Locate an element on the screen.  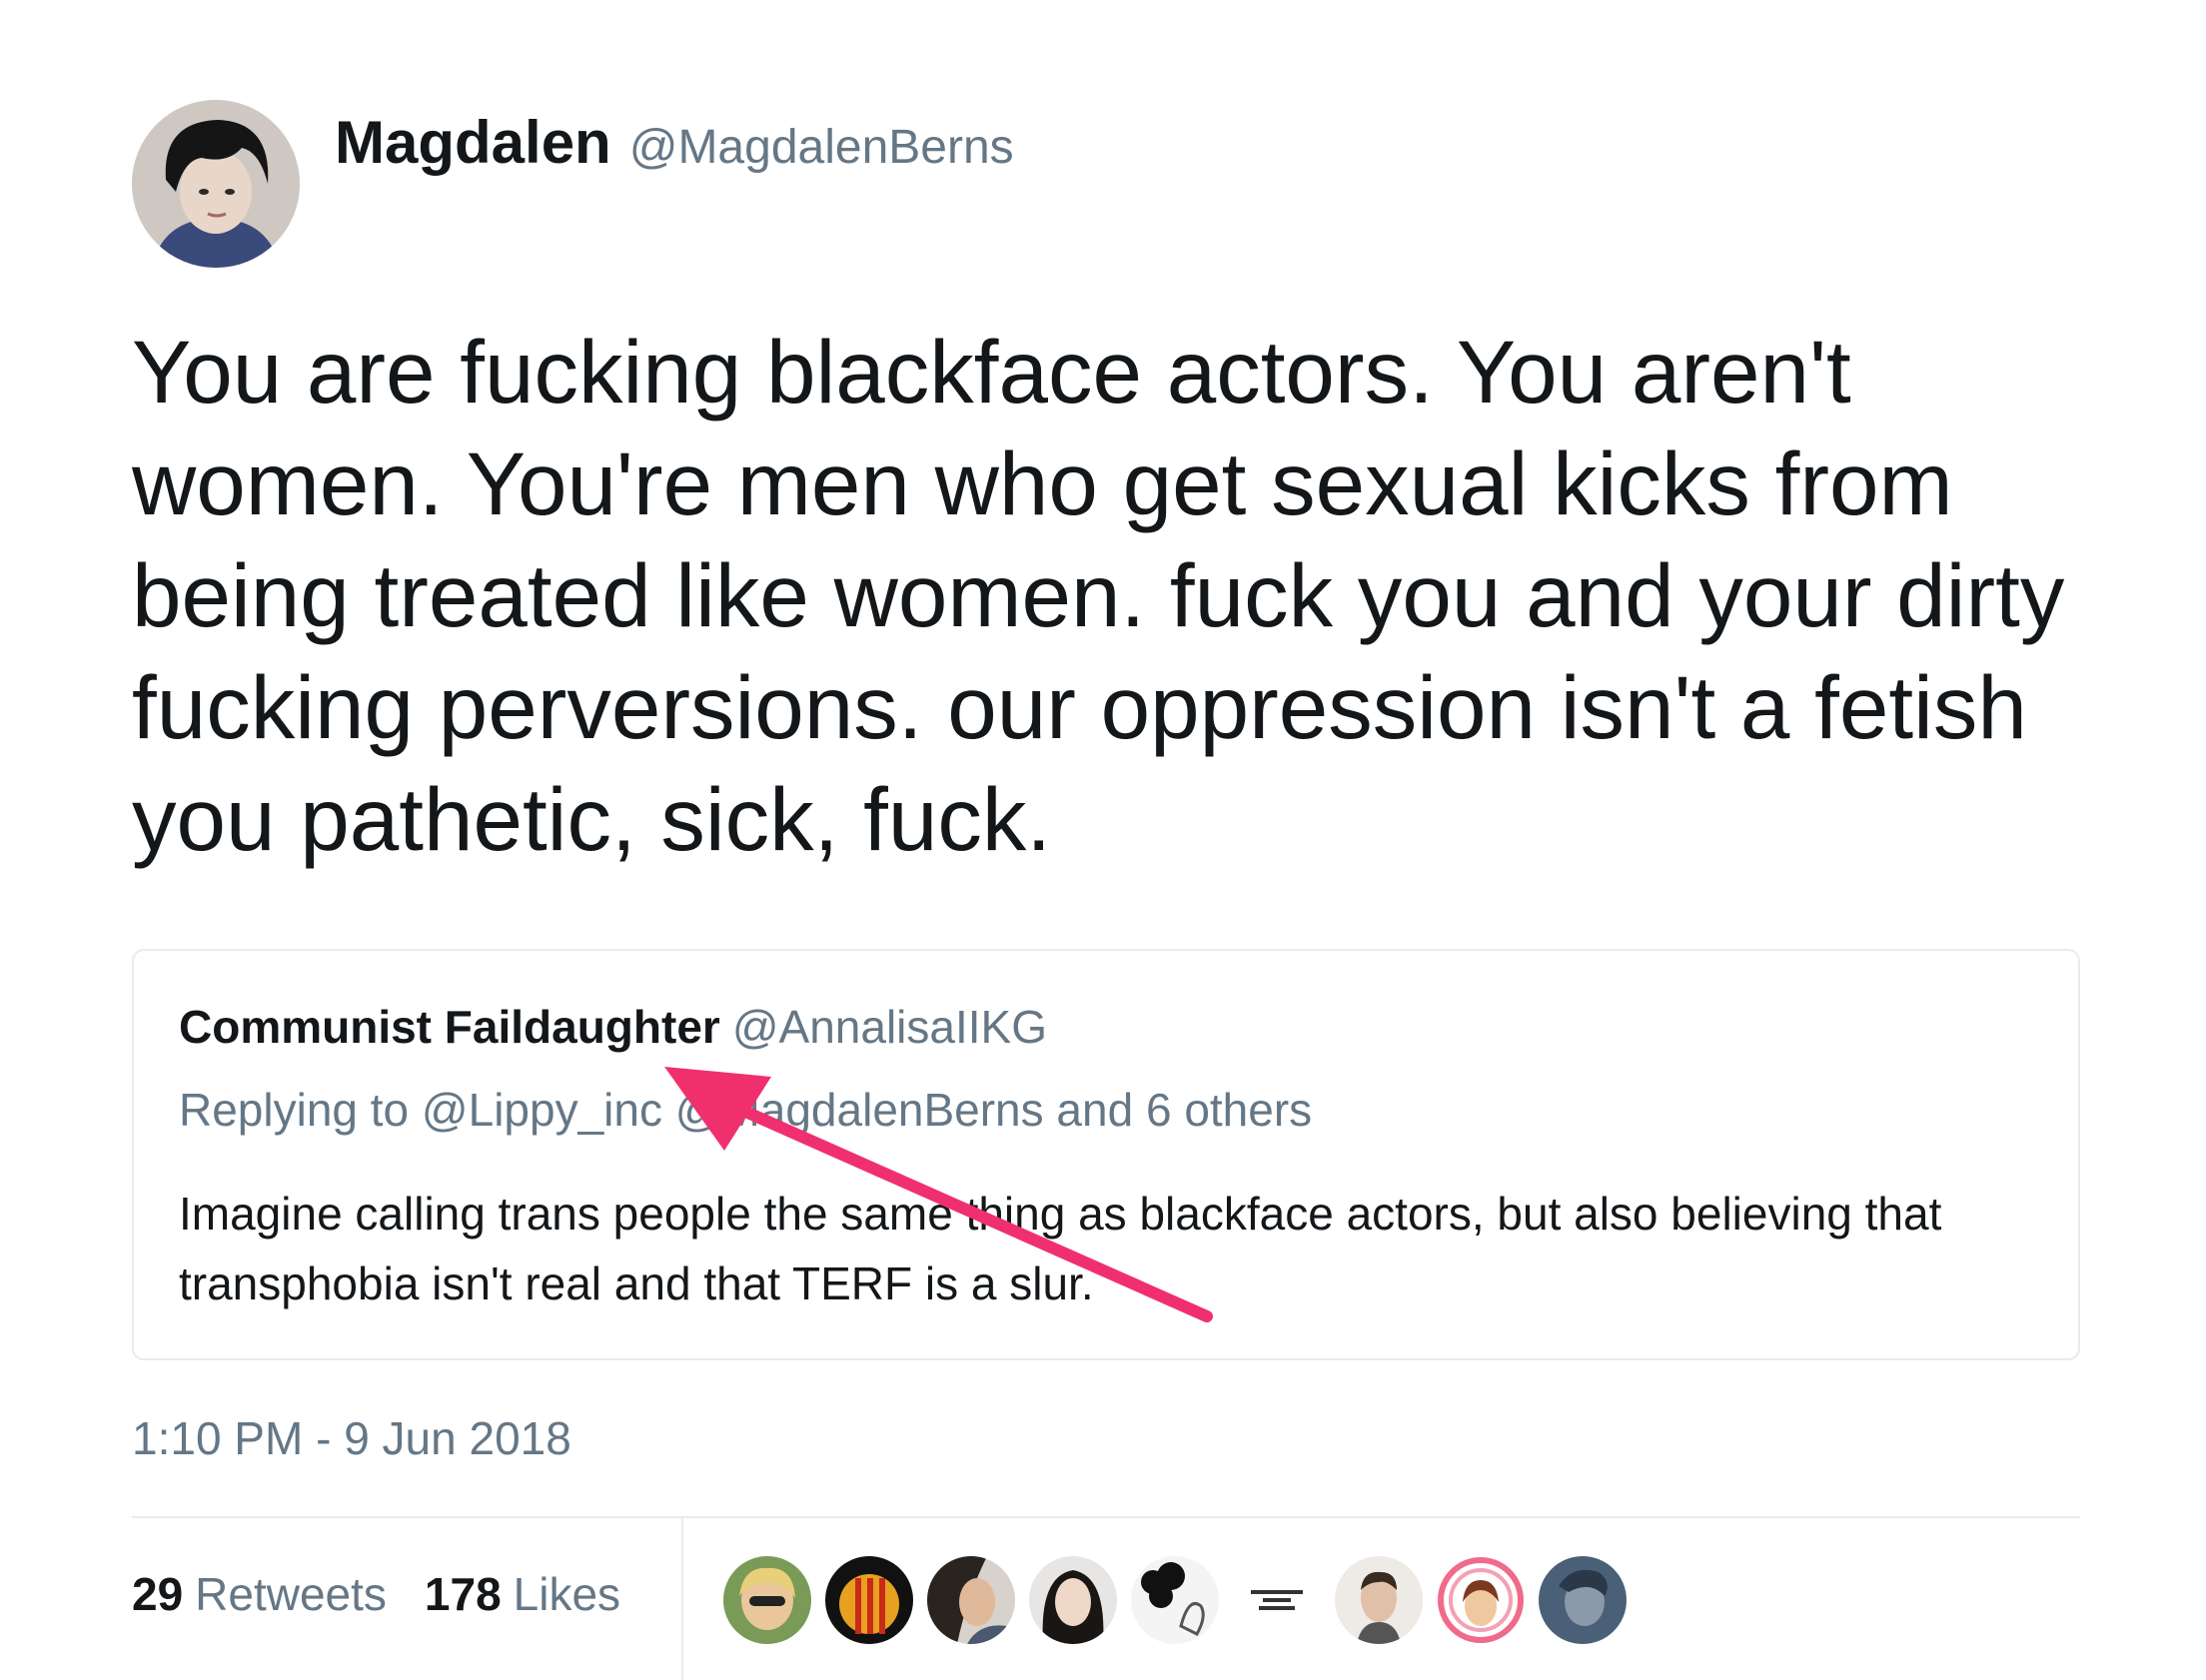
liker-avatar-2-icon is located at coordinates (869, 1600).